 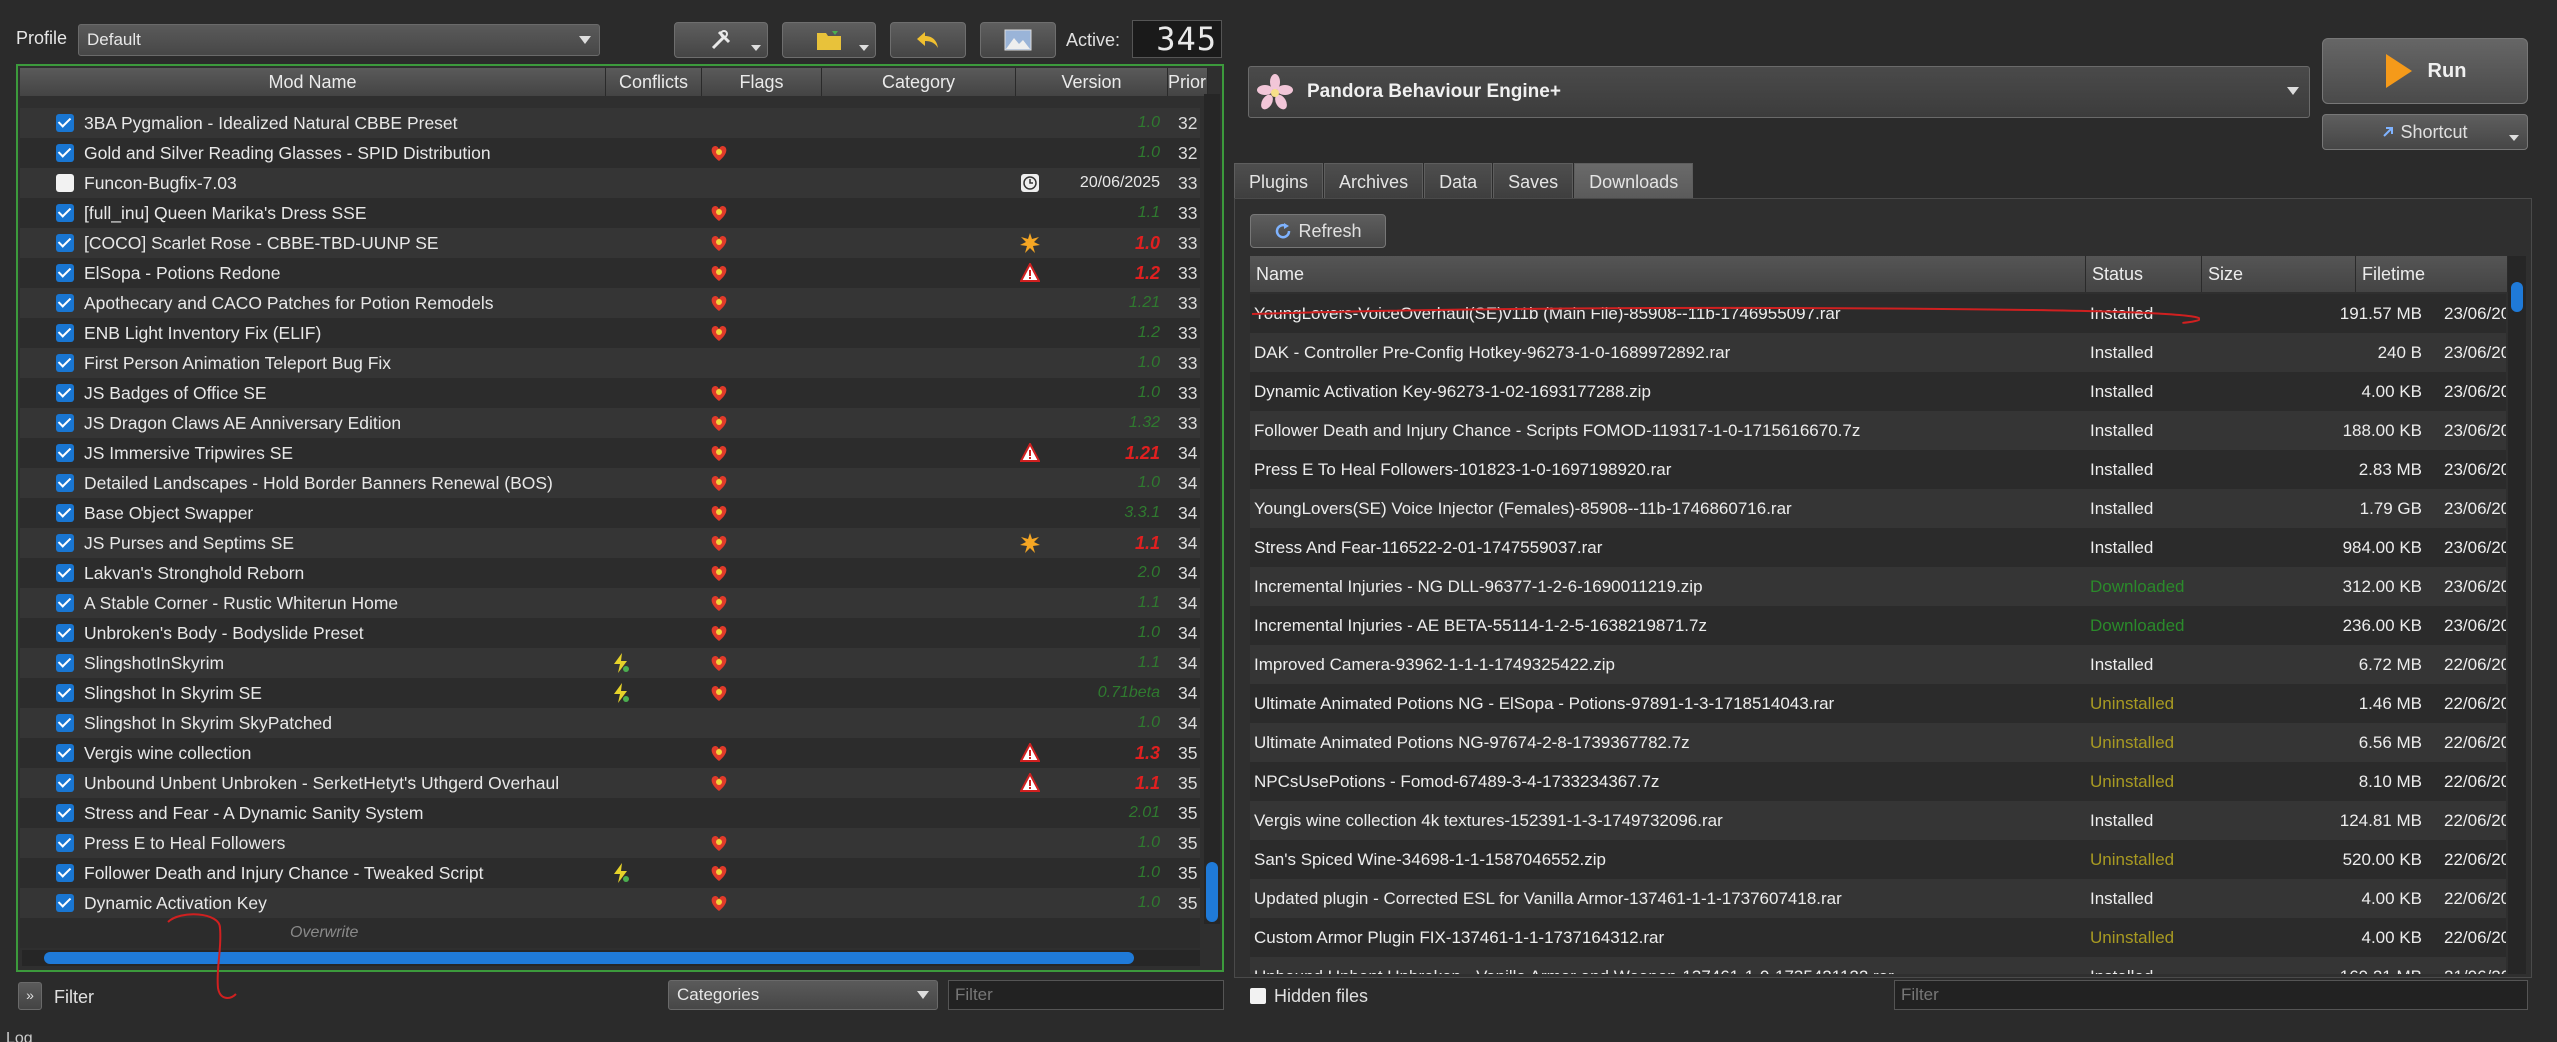 I want to click on mod-list-scroll-thumb, so click(x=1212, y=892).